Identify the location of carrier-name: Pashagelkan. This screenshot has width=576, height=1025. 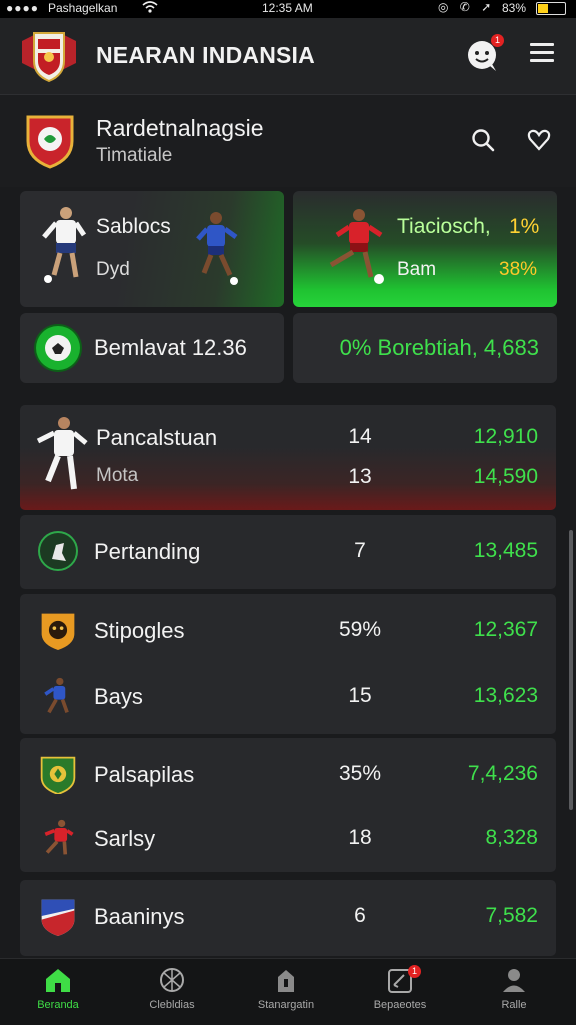
(83, 8).